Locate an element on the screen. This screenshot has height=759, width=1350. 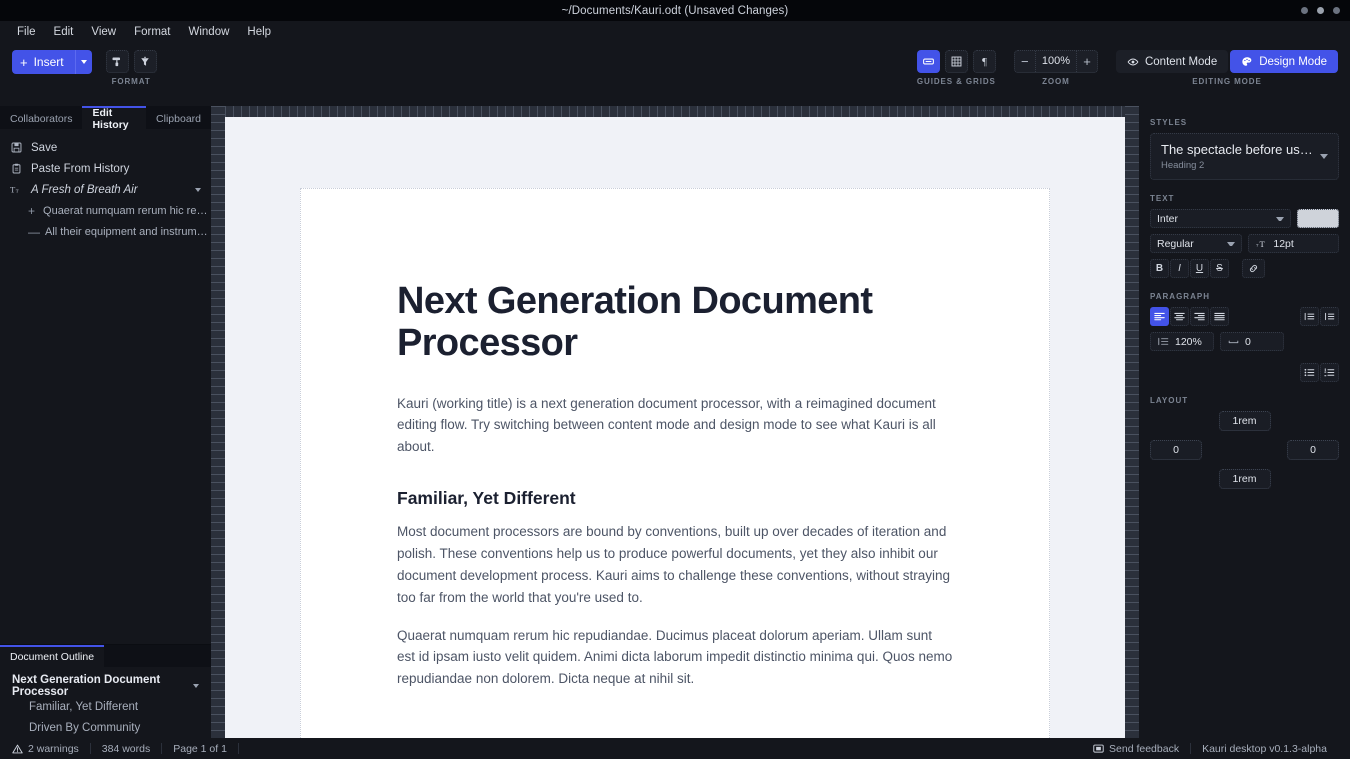
toggle-formatting-marks-button: ¶ is located at coordinates (984, 61).